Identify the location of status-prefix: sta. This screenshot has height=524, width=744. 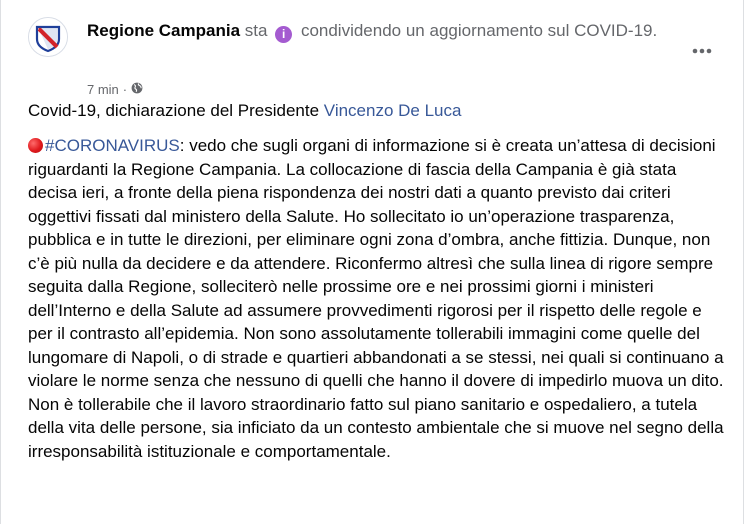
(256, 30).